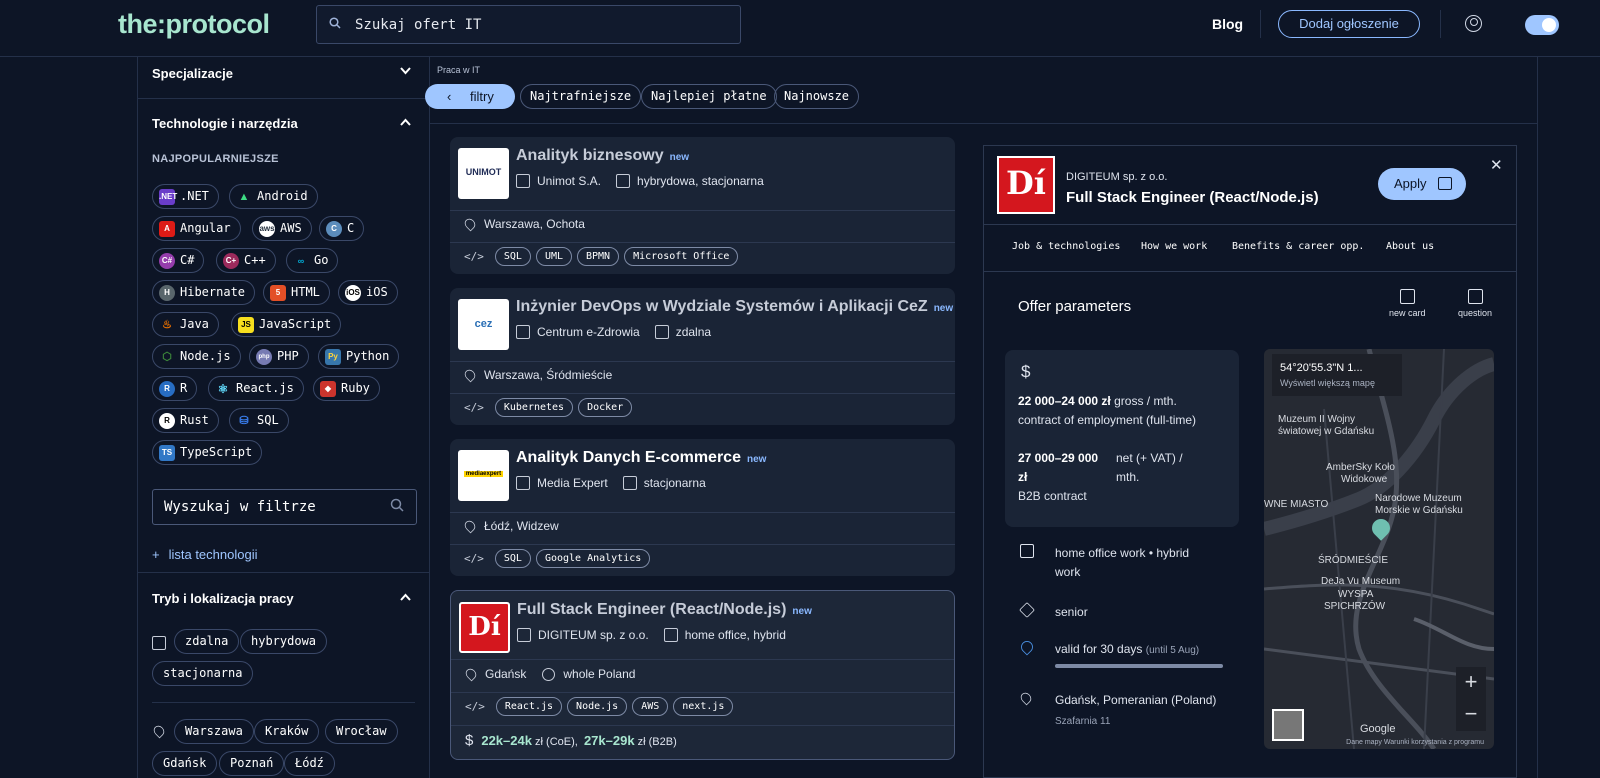 The width and height of the screenshot is (1600, 778). Describe the element at coordinates (185, 420) in the screenshot. I see `tech-chip-rust: R Rust` at that location.